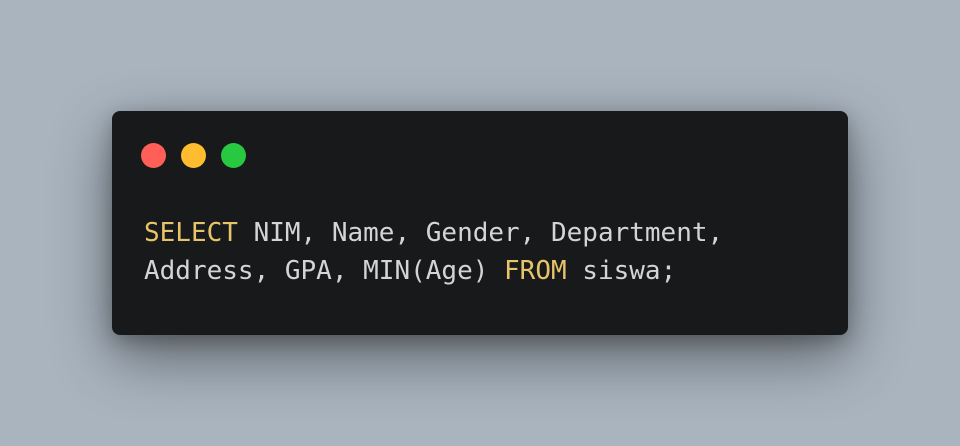 This screenshot has width=960, height=446. What do you see at coordinates (621, 271) in the screenshot?
I see `code-line2-post: siswa;` at bounding box center [621, 271].